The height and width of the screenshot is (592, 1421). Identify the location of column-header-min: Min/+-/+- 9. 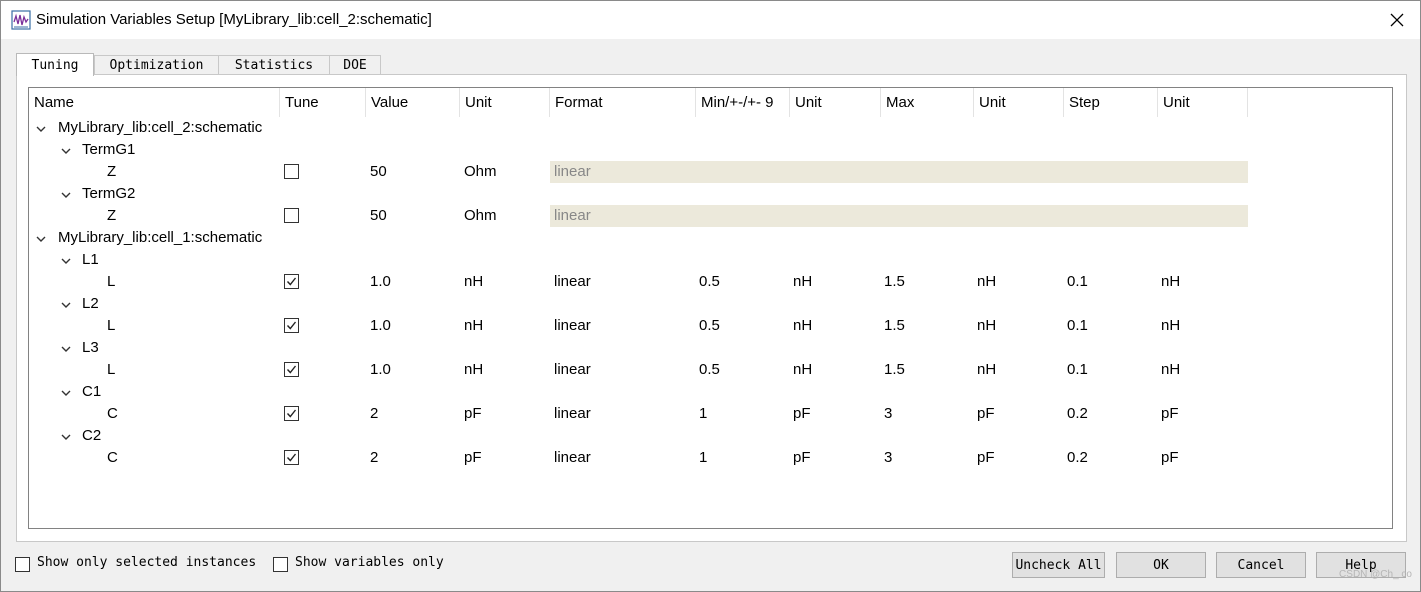
(743, 102).